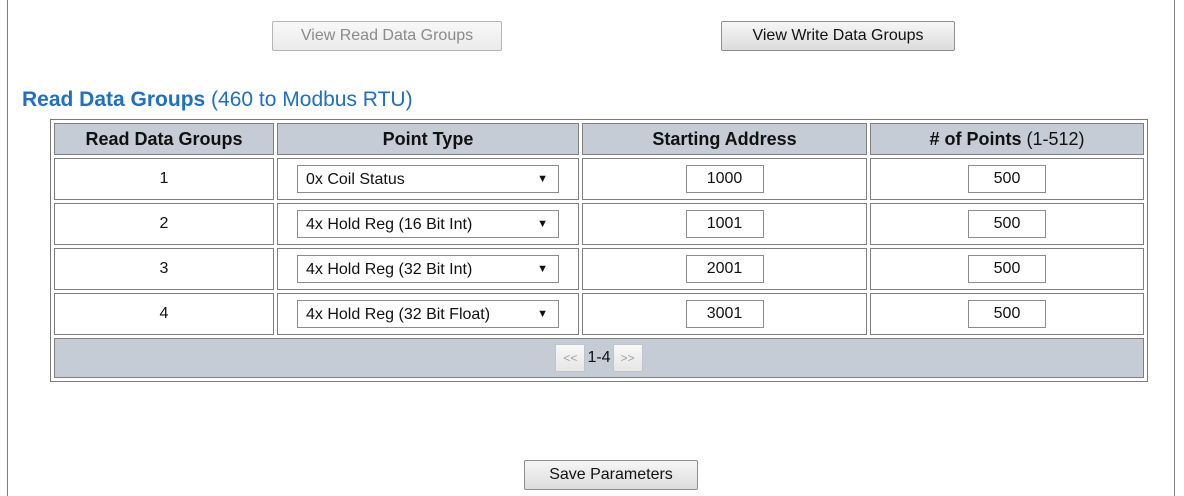  I want to click on starting-address-input: 2001, so click(724, 269).